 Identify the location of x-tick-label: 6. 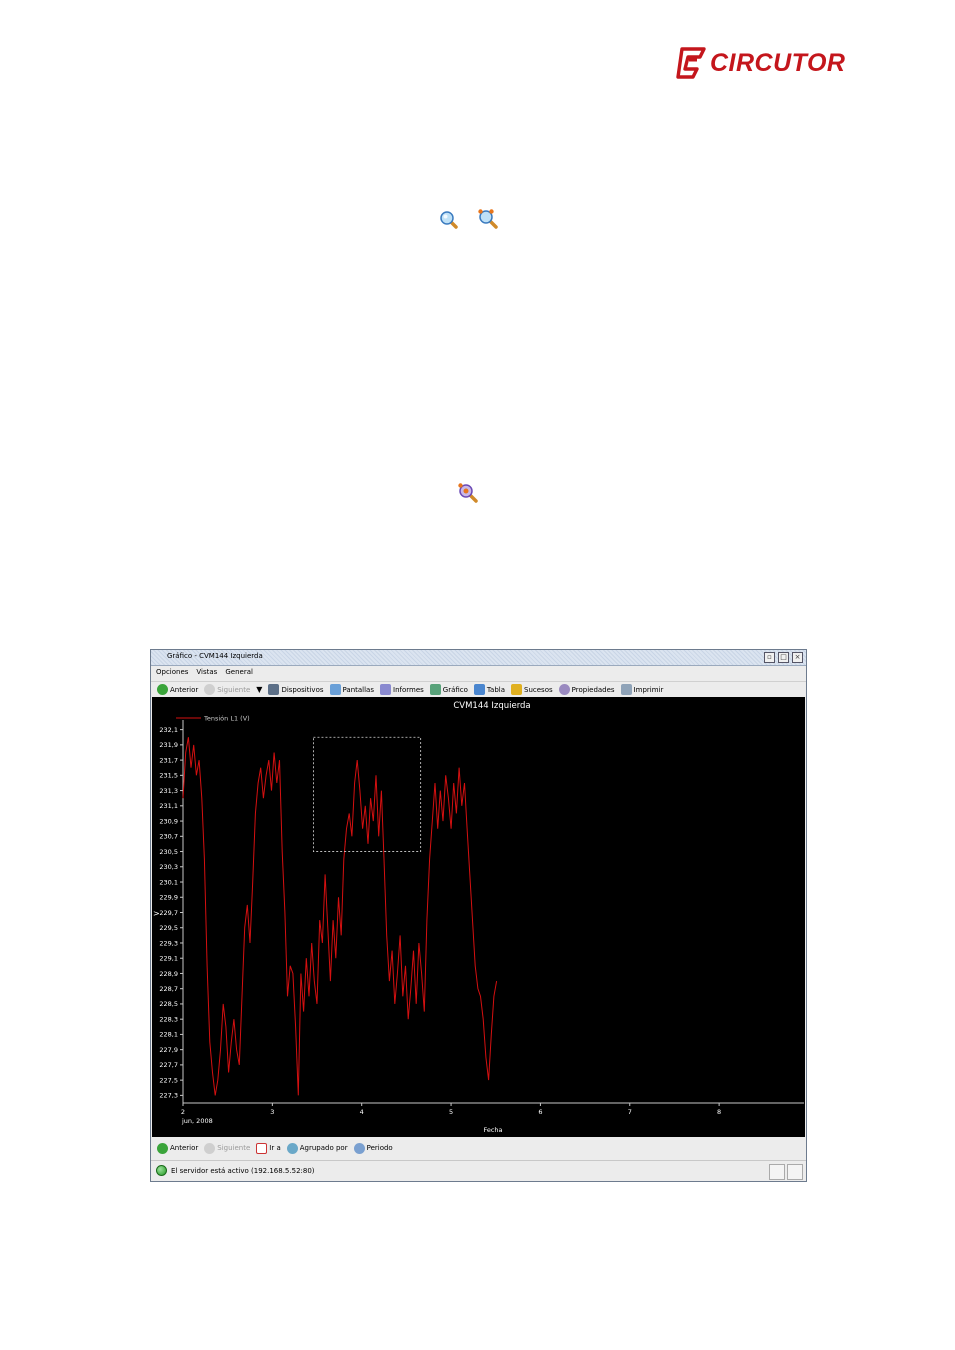
(540, 1112).